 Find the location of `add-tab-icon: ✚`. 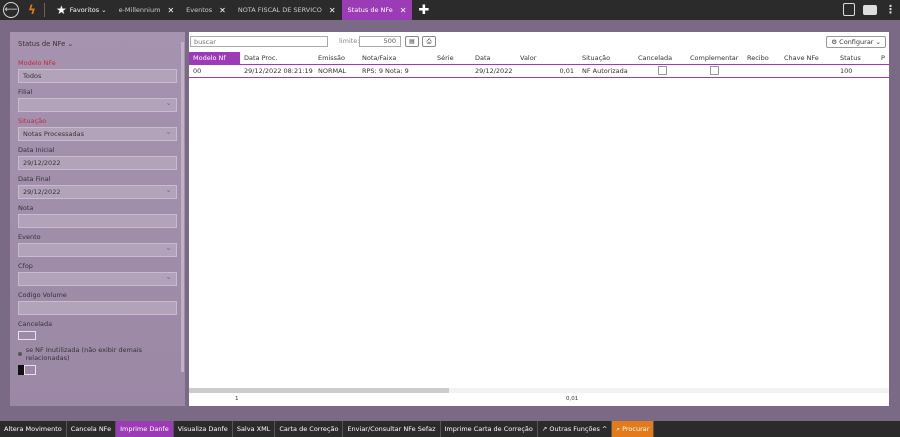

add-tab-icon: ✚ is located at coordinates (423, 10).